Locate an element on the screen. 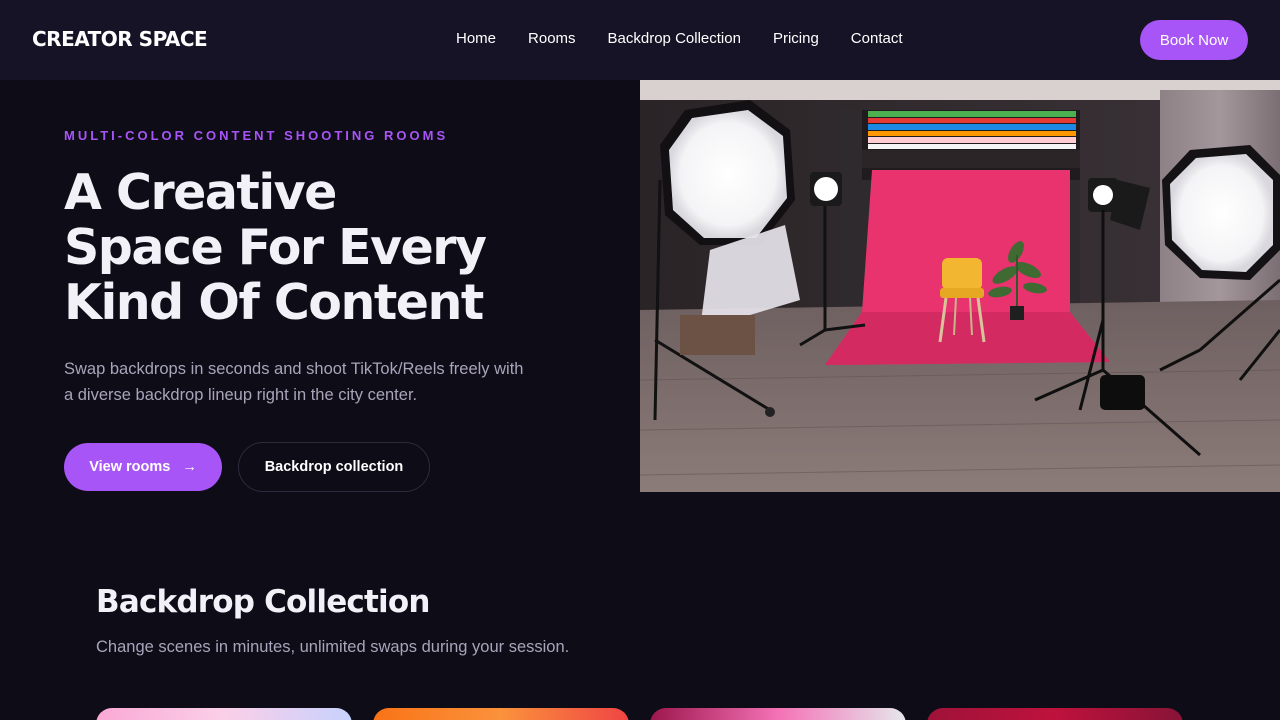  arrow-right-icon: → is located at coordinates (189, 467).